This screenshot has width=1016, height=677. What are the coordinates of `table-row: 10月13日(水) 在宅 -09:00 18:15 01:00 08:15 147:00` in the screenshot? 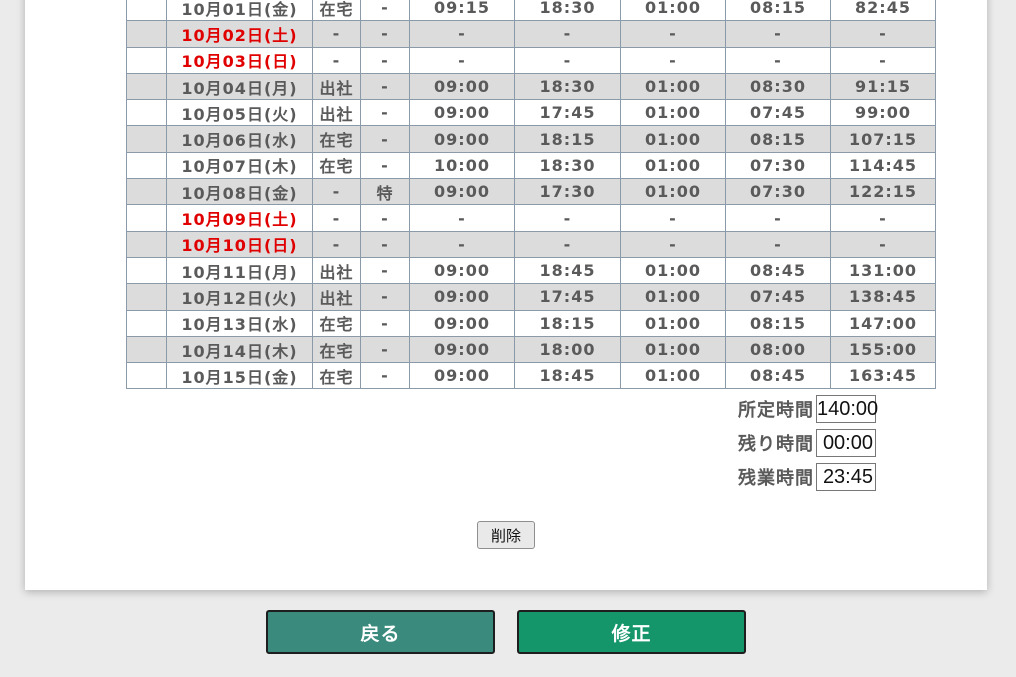 It's located at (531, 323).